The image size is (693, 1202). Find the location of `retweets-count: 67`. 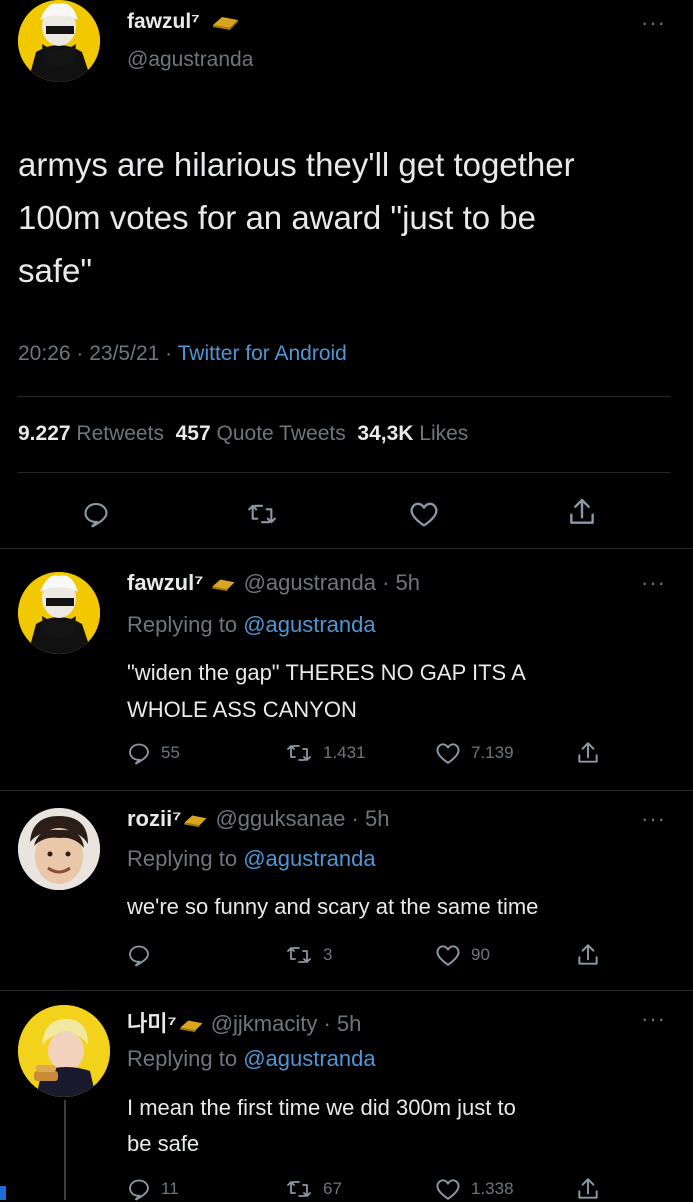

retweets-count: 67 is located at coordinates (332, 1188).